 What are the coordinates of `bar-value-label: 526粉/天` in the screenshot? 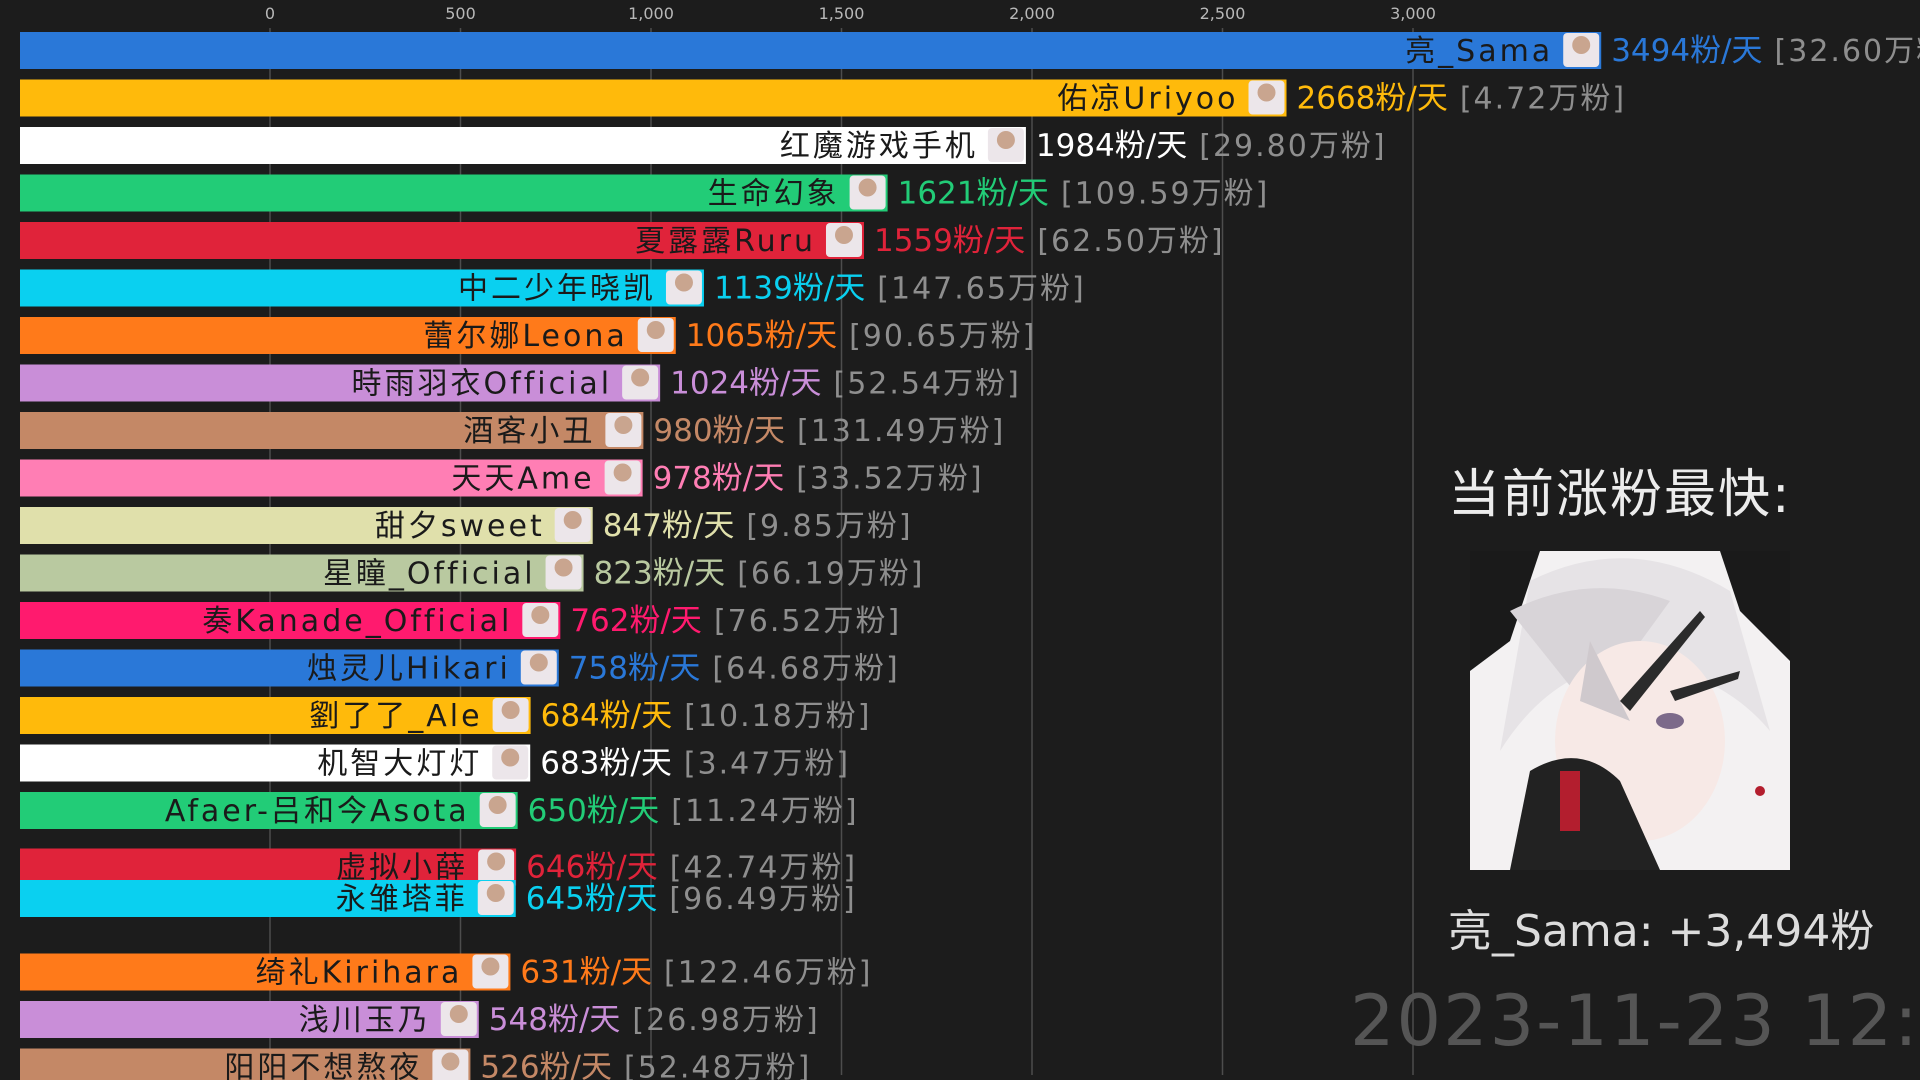 It's located at (546, 1065).